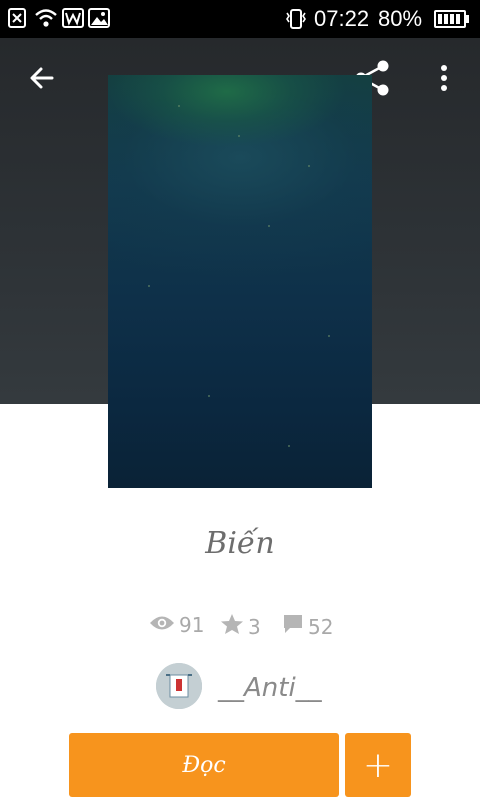  Describe the element at coordinates (176, 625) in the screenshot. I see `views-stat: 91` at that location.